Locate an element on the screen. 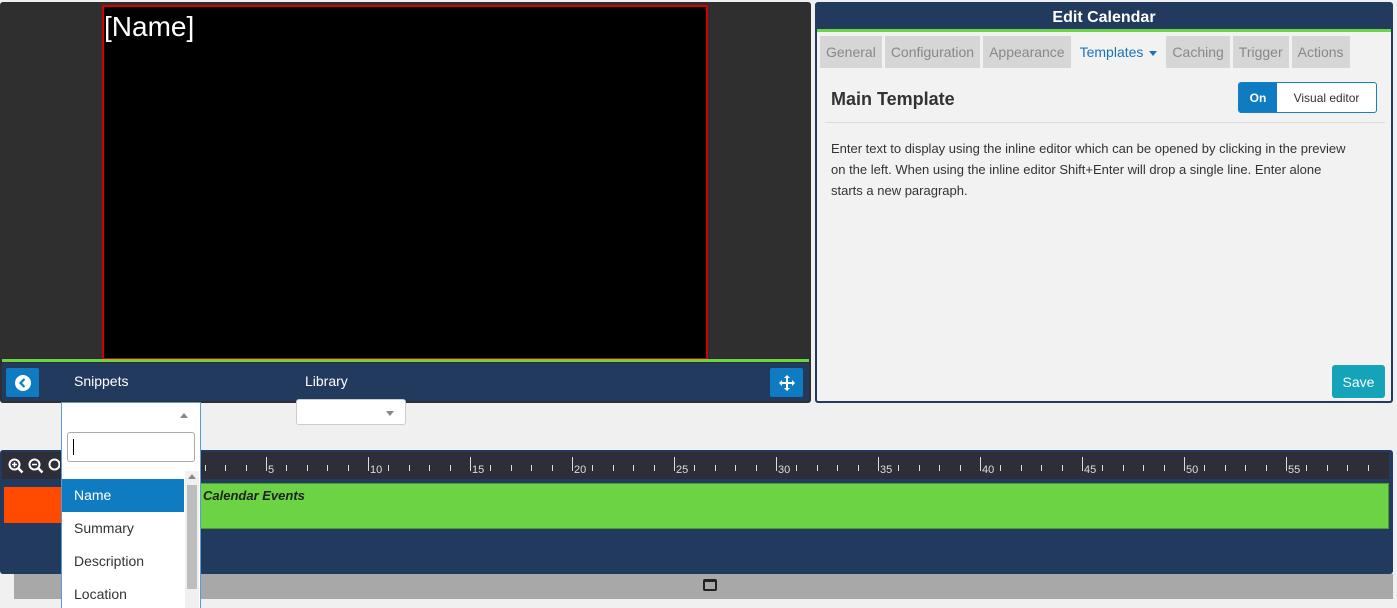 The width and height of the screenshot is (1397, 608). tab-general: General is located at coordinates (851, 52).